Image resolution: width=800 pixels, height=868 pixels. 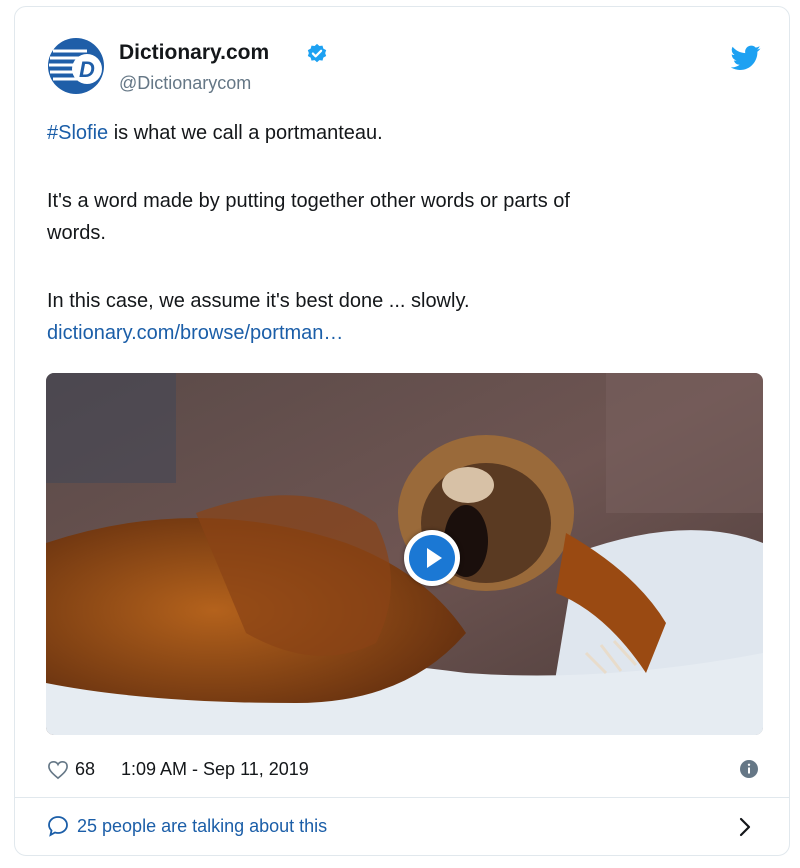 I want to click on verified-badge-icon, so click(x=317, y=53).